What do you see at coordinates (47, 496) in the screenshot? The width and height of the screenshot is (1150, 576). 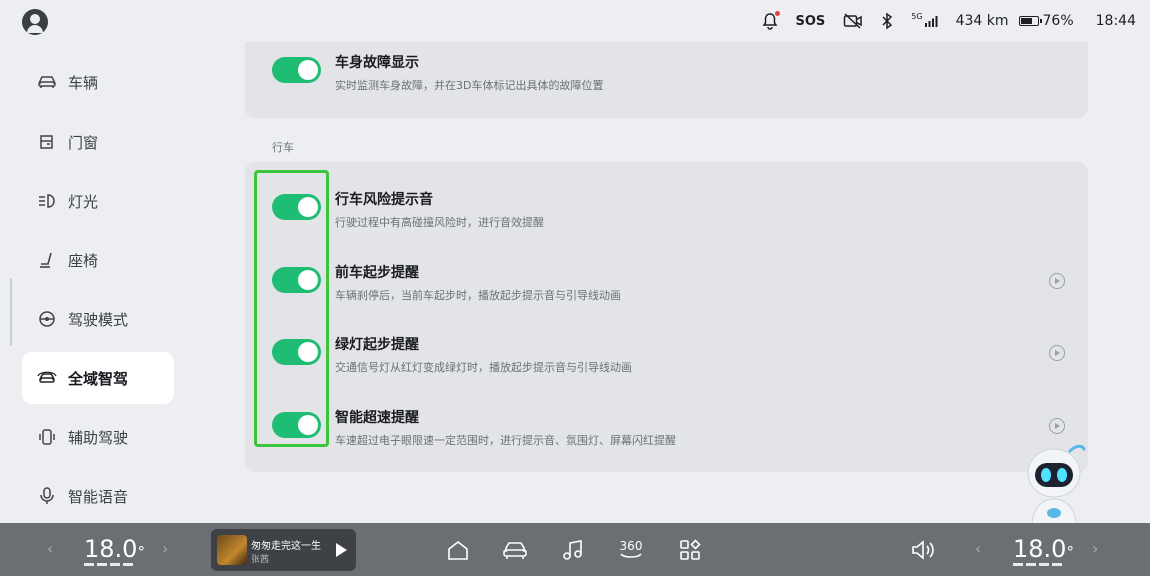 I see `microphone-icon` at bounding box center [47, 496].